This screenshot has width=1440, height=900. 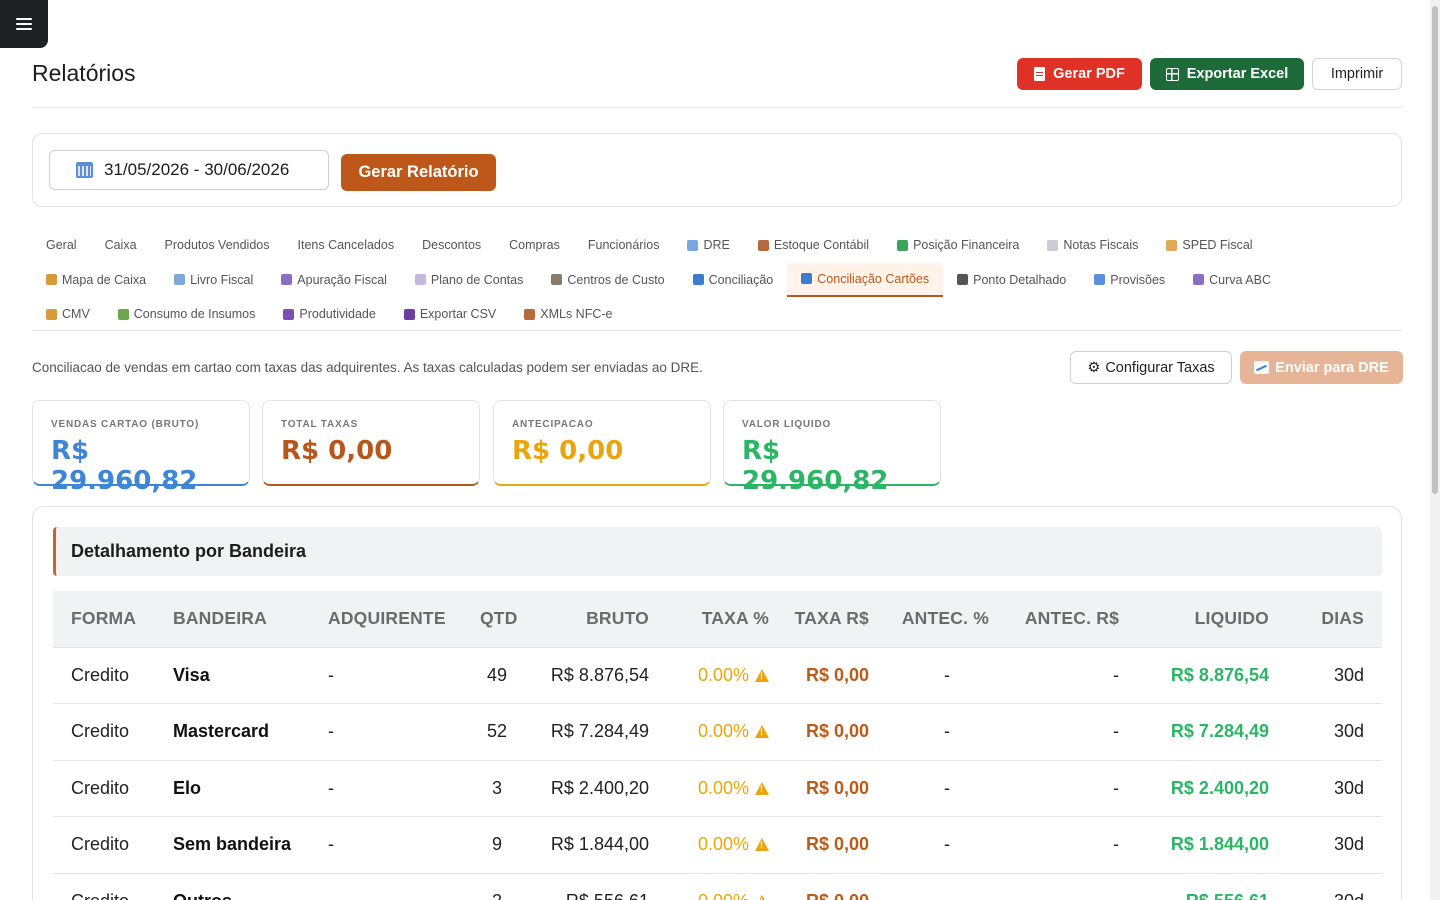 I want to click on generate-report-button: Gerar Relatório, so click(x=418, y=172).